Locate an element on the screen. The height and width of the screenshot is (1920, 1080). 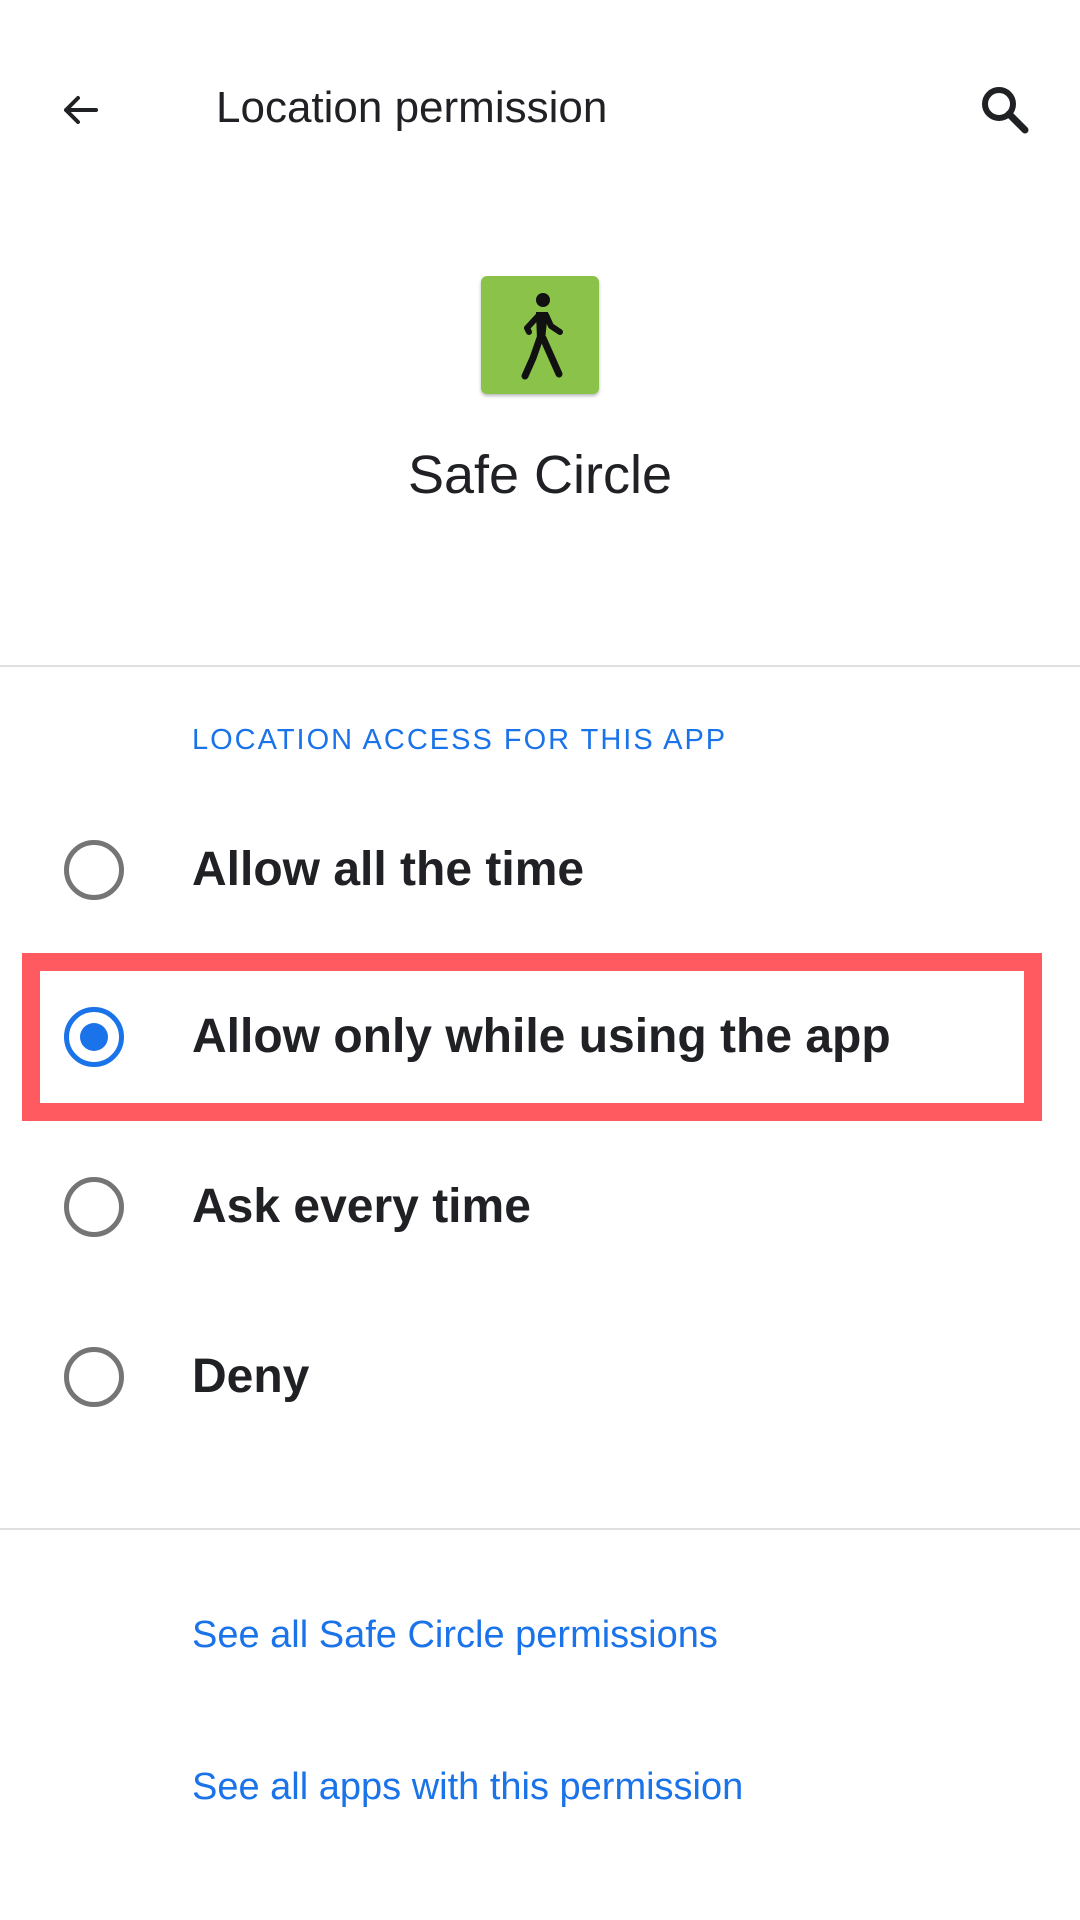
option-allow-all-the-time: Allow all the time is located at coordinates (540, 870).